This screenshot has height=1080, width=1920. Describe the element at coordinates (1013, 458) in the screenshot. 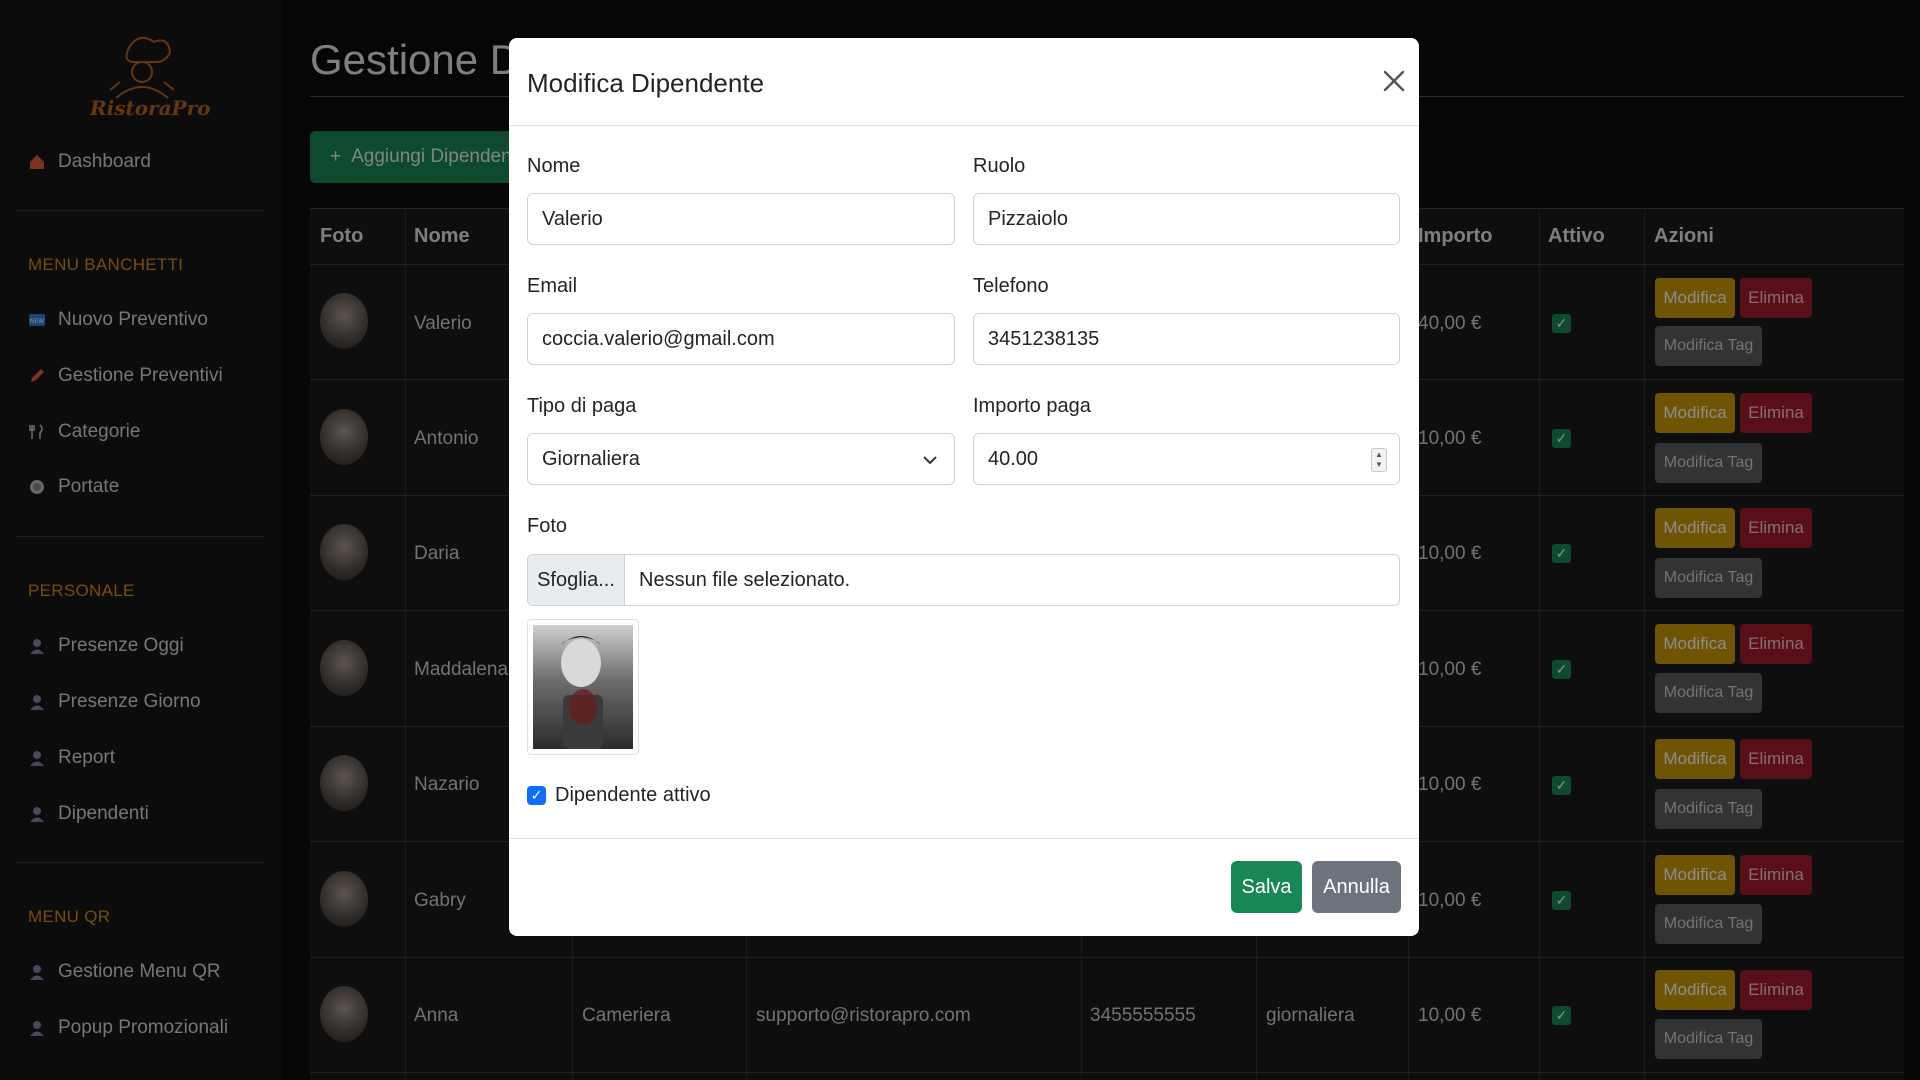

I see `importo-paga-value: 40.00` at that location.